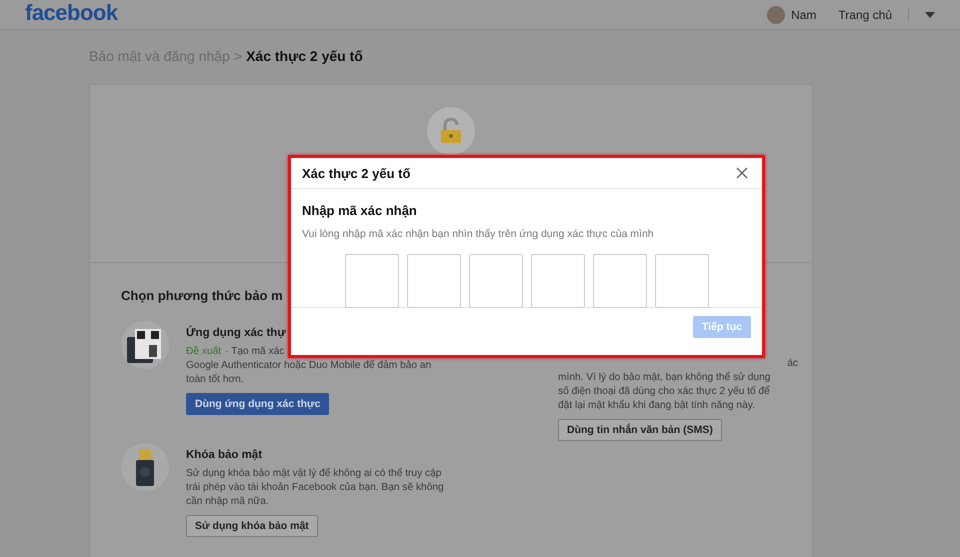 This screenshot has width=960, height=557. I want to click on dialog-hint: Vui lòng nhập mã xác nhận bạn nhìn thấy trên ứng dụng xác thực của mình, so click(478, 234).